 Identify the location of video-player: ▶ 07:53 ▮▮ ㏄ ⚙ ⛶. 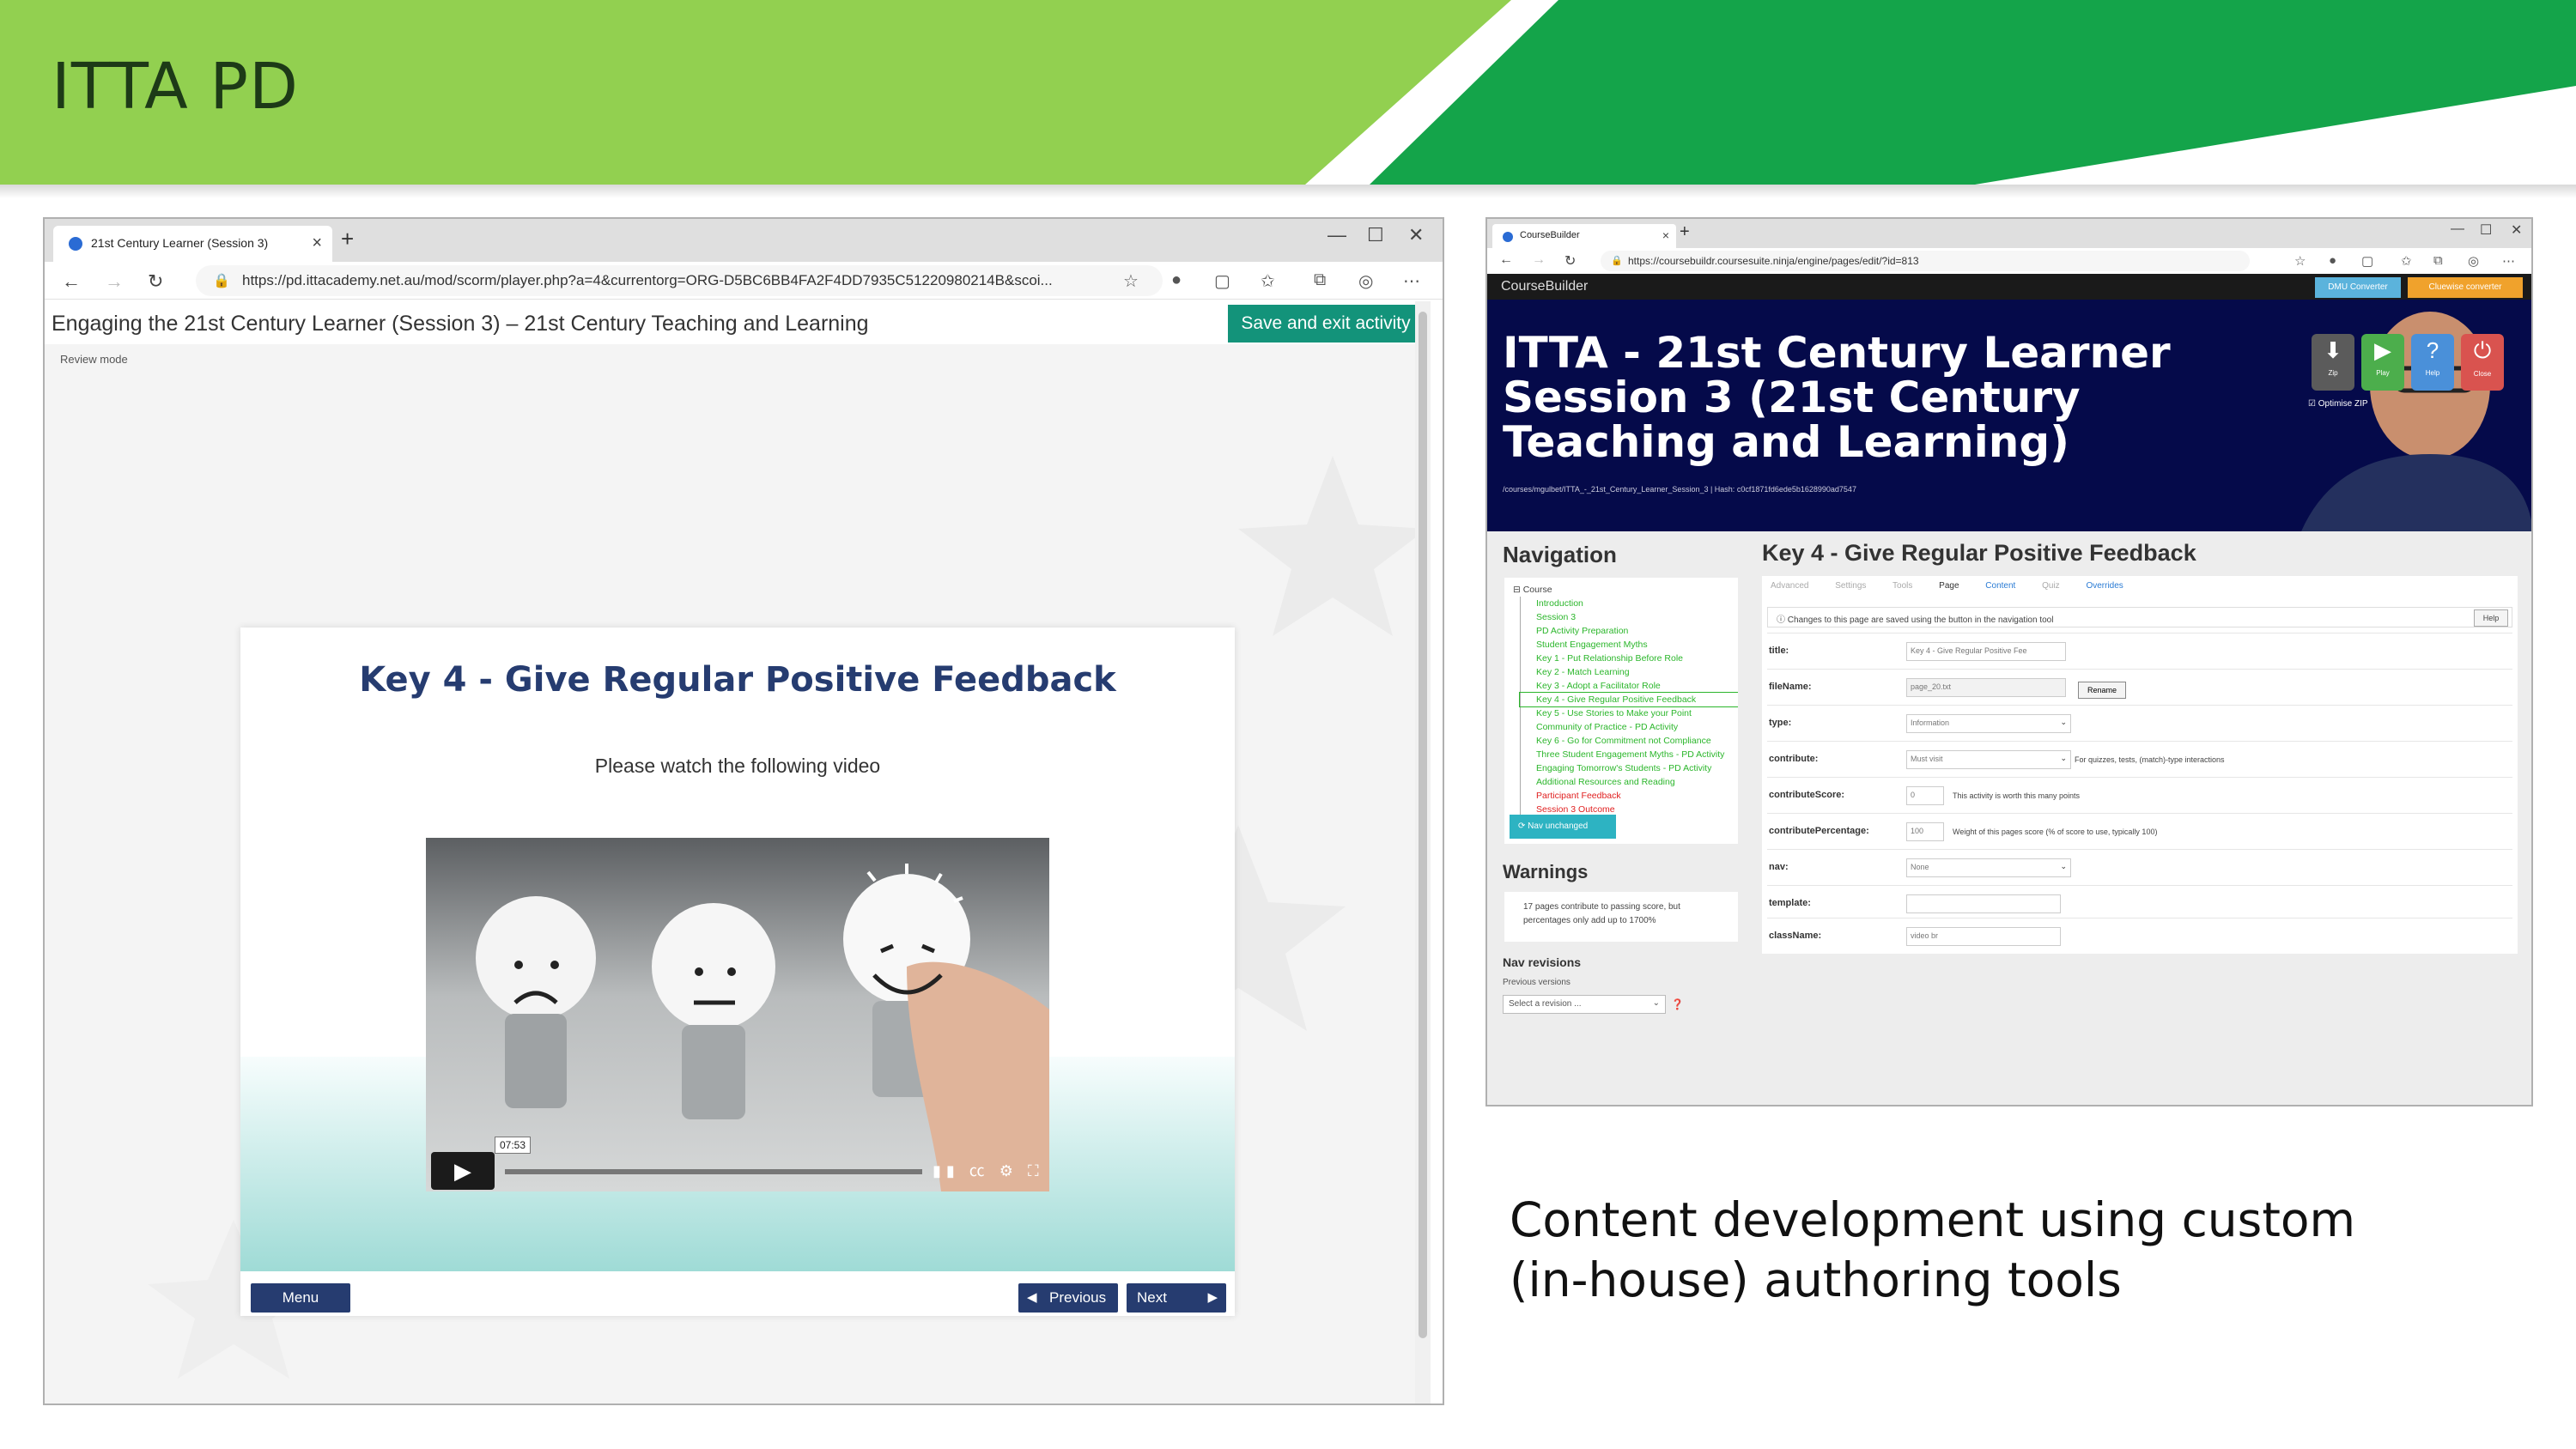
(737, 1014).